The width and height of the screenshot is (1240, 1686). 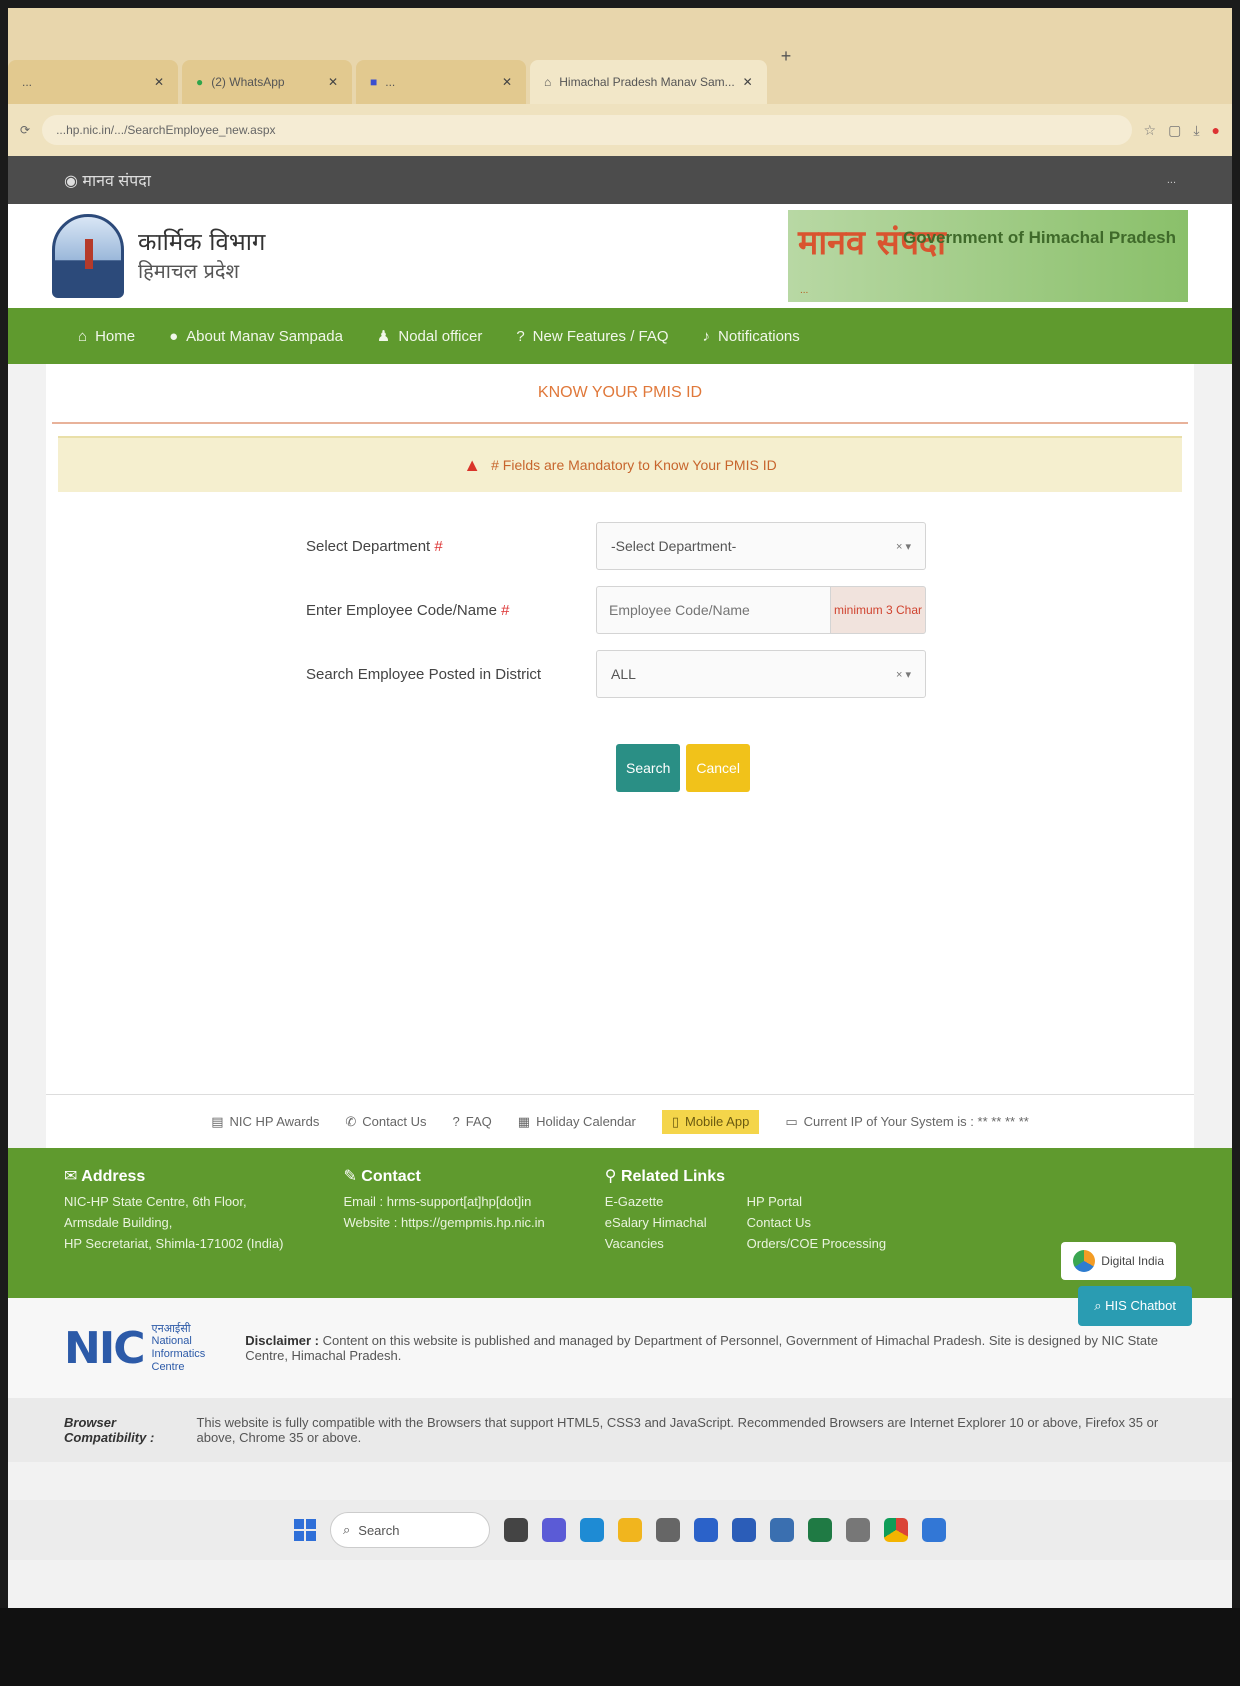 I want to click on chatbot-button: ⌕ HIS Chatbot, so click(x=1135, y=1306).